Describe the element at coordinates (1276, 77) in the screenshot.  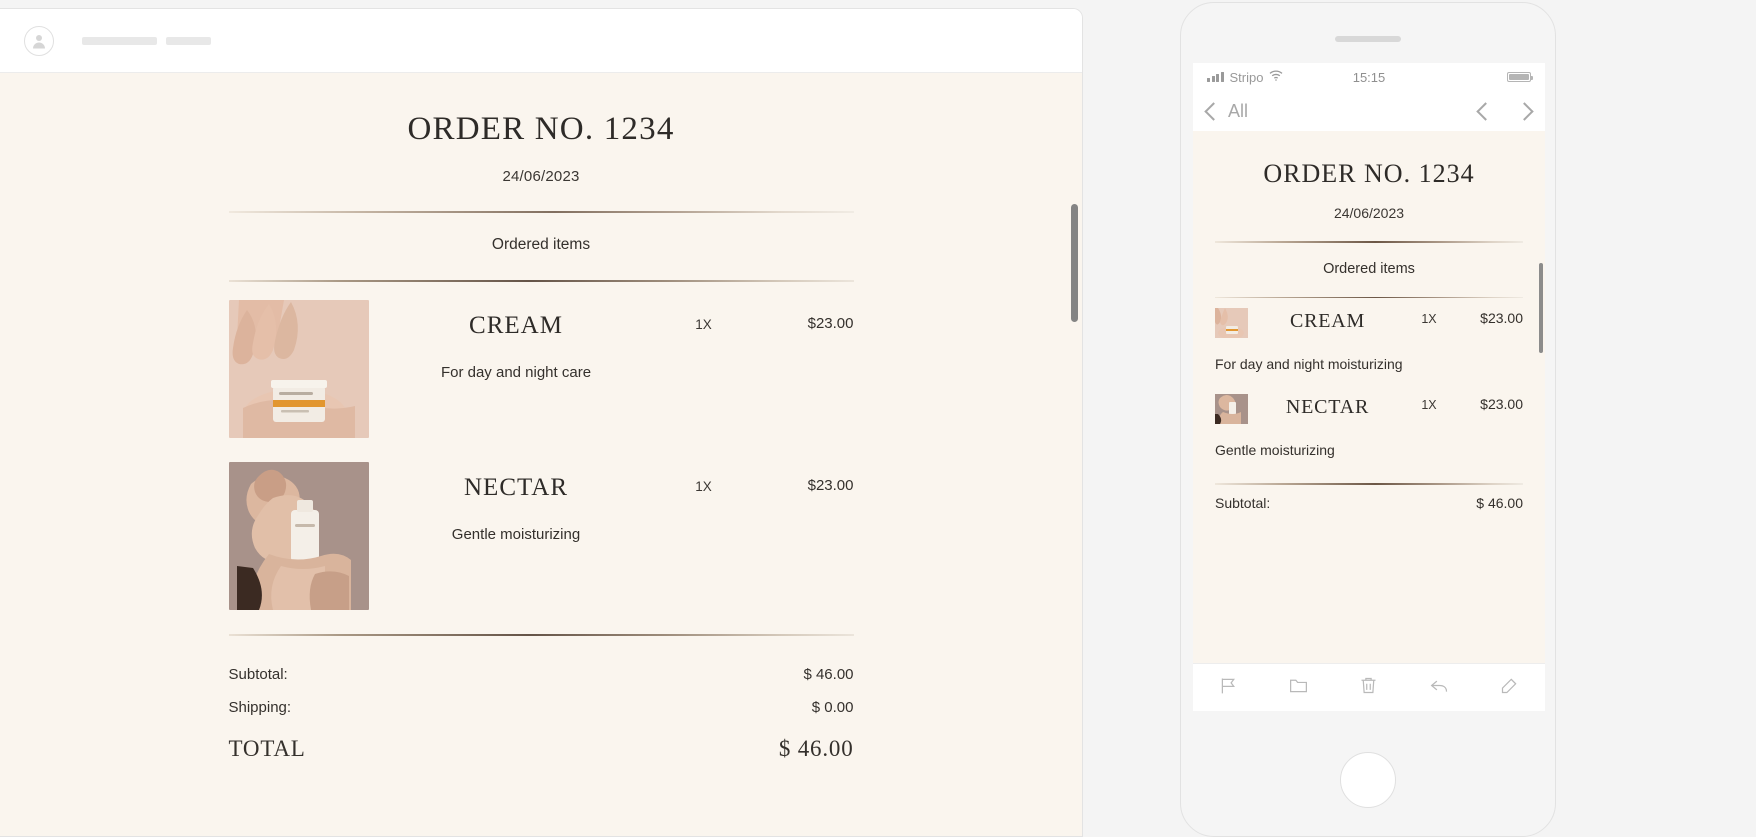
I see `wifi-icon` at that location.